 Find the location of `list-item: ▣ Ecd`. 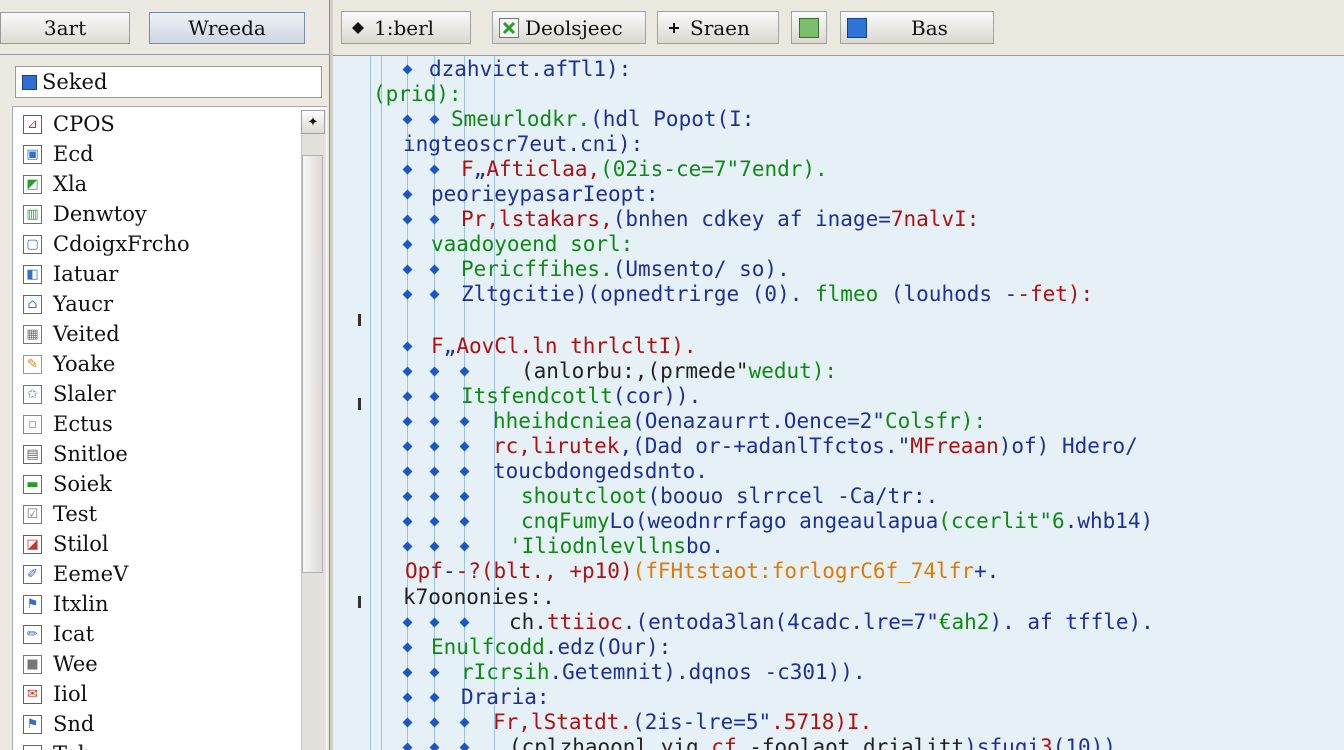

list-item: ▣ Ecd is located at coordinates (58, 154).